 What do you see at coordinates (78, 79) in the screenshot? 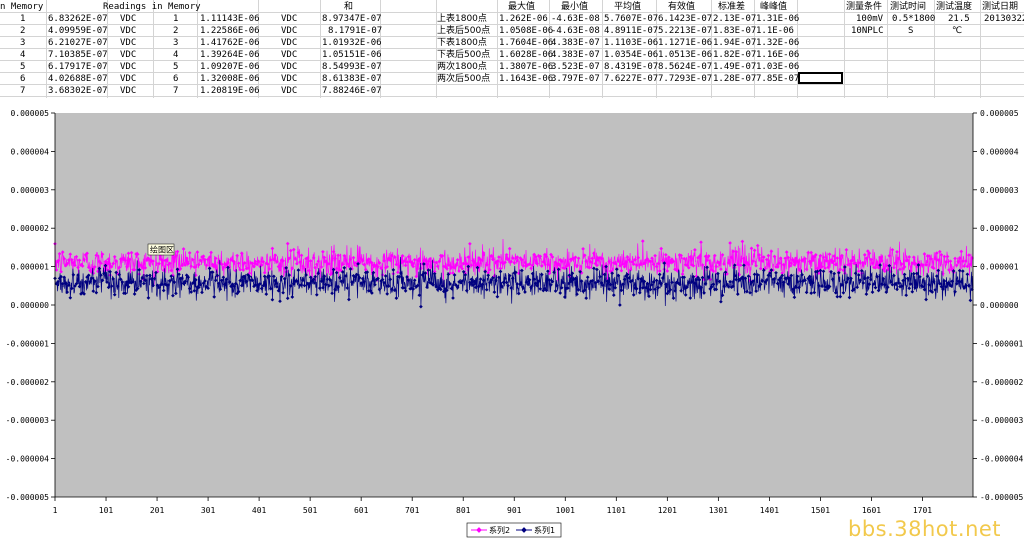
I see `cell-value: 4.02688E-07` at bounding box center [78, 79].